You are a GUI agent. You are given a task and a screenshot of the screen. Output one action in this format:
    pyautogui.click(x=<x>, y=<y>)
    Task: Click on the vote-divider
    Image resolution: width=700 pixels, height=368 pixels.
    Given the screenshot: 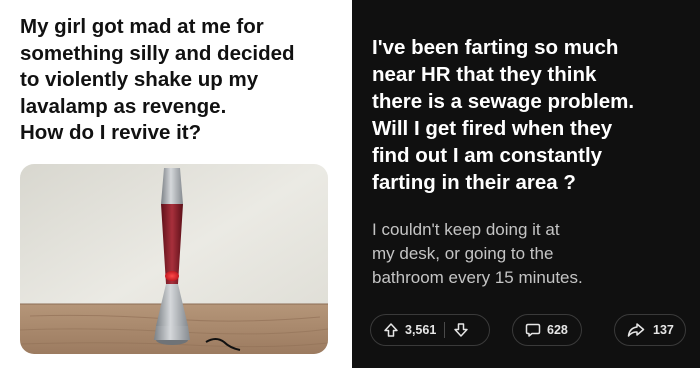 What is the action you would take?
    pyautogui.click(x=445, y=330)
    